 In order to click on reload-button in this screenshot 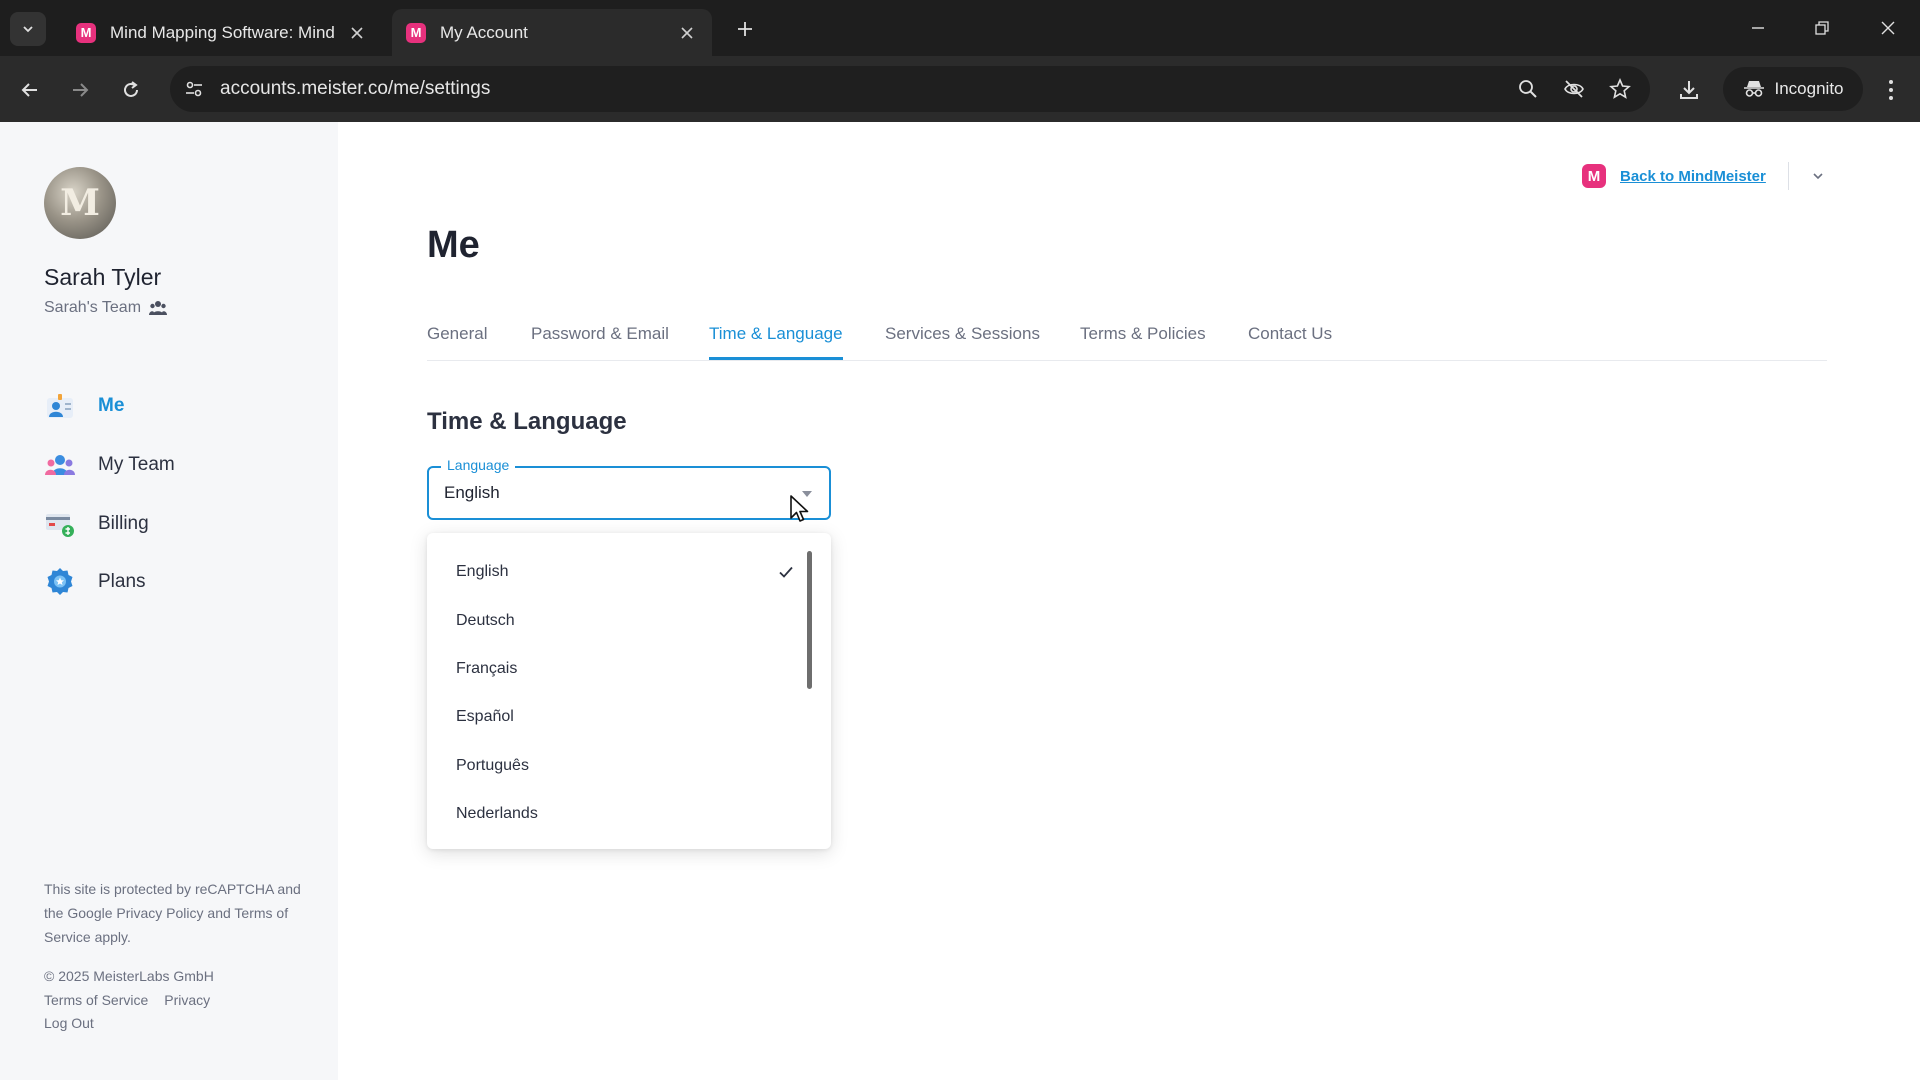, I will do `click(131, 90)`.